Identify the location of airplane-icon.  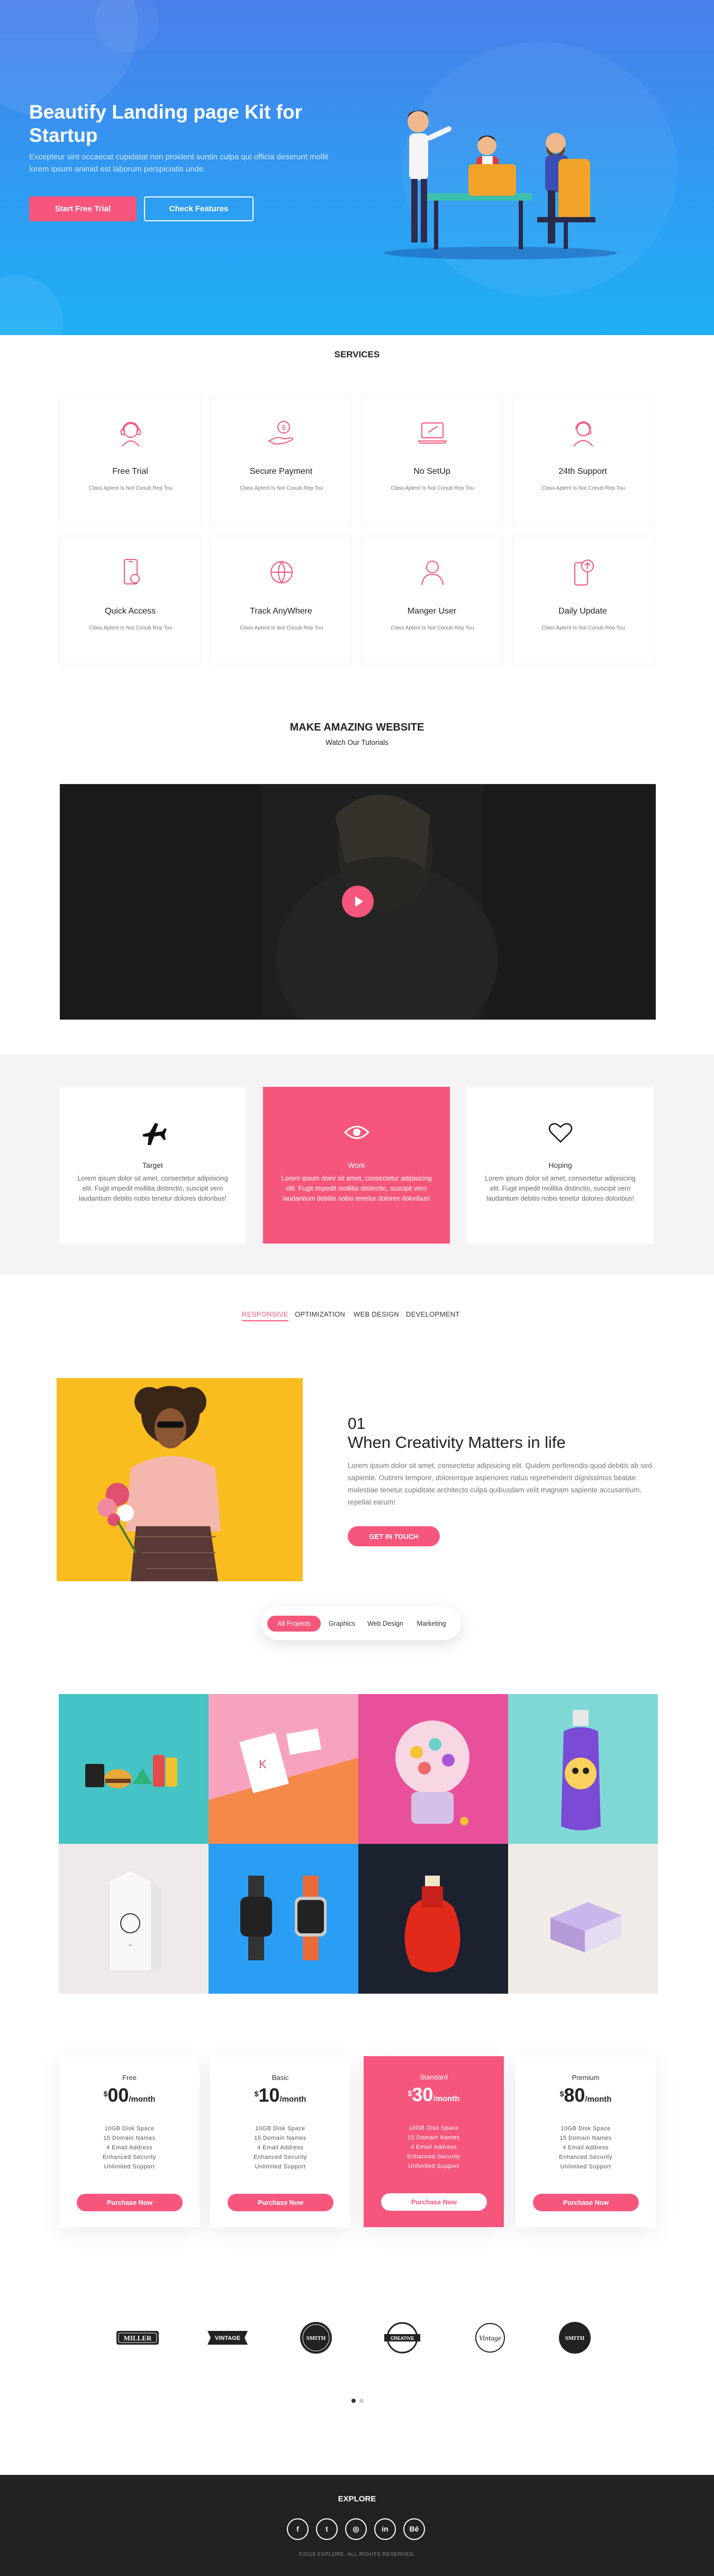
(154, 1134).